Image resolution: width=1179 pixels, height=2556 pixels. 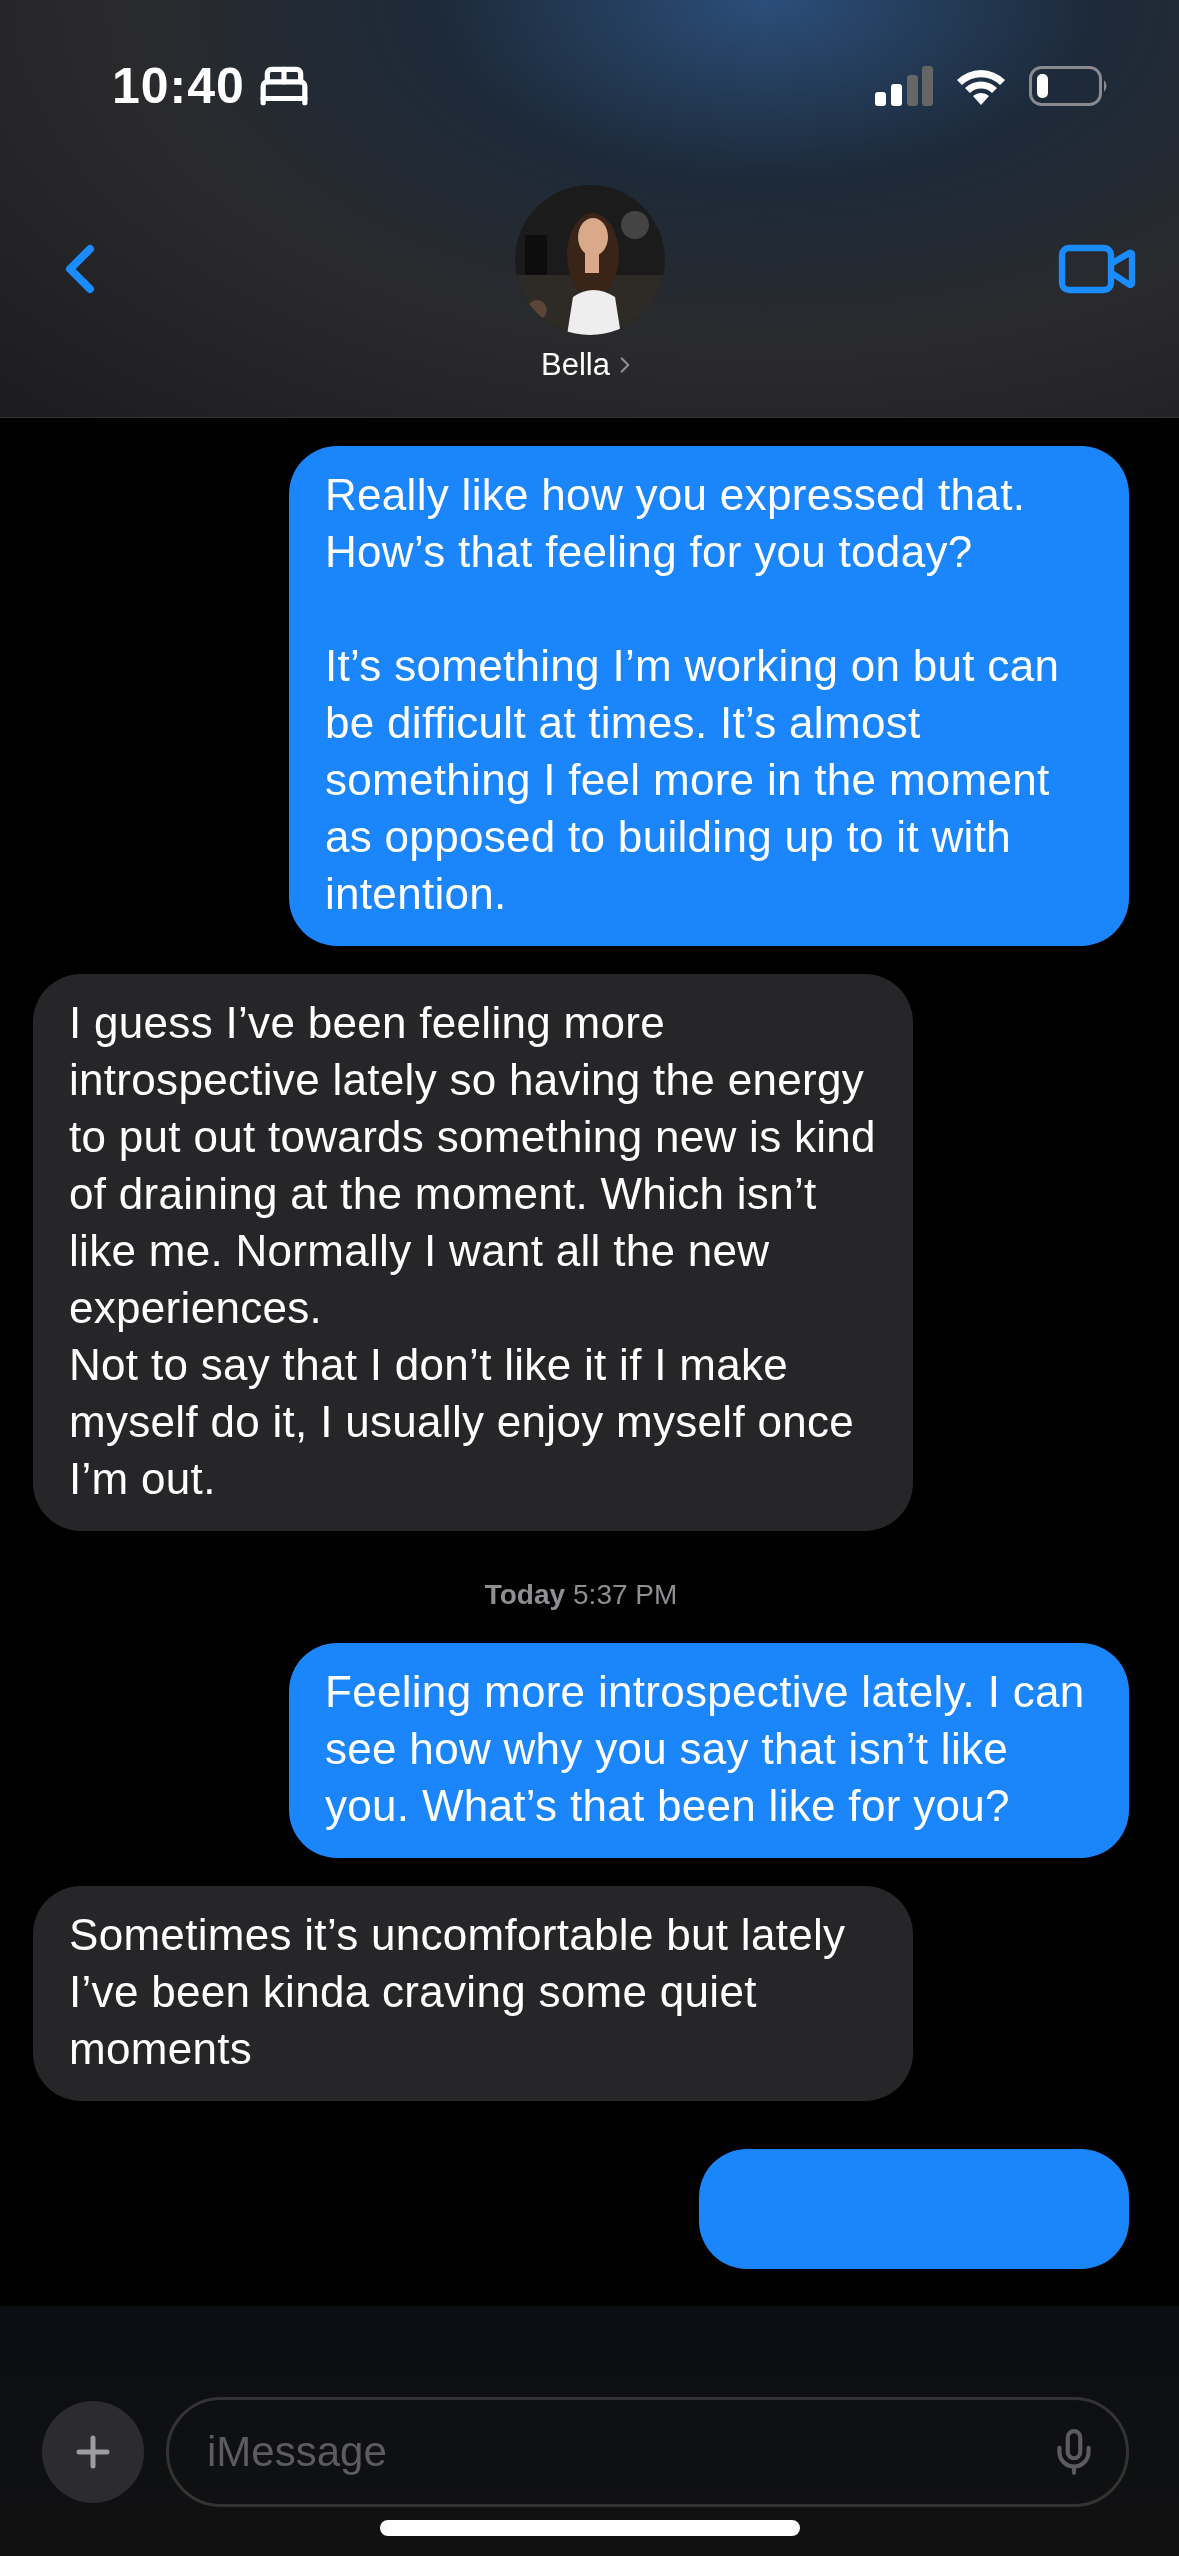 What do you see at coordinates (981, 86) in the screenshot?
I see `wifi-icon` at bounding box center [981, 86].